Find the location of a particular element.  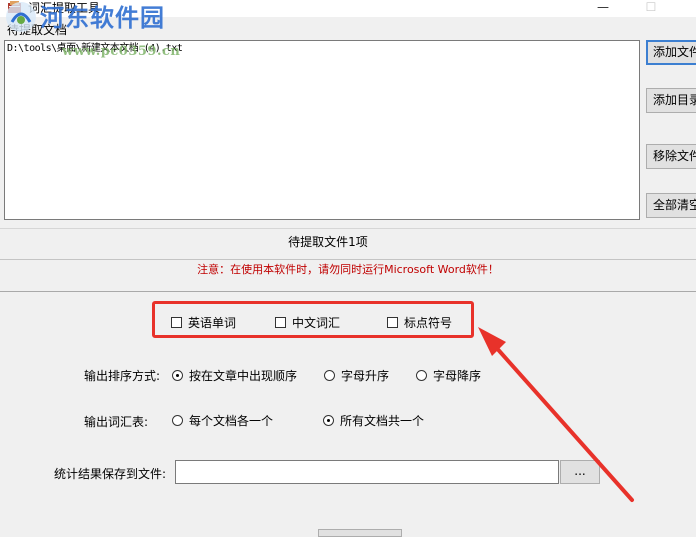

add-file-button: 添加文件 is located at coordinates (671, 52).